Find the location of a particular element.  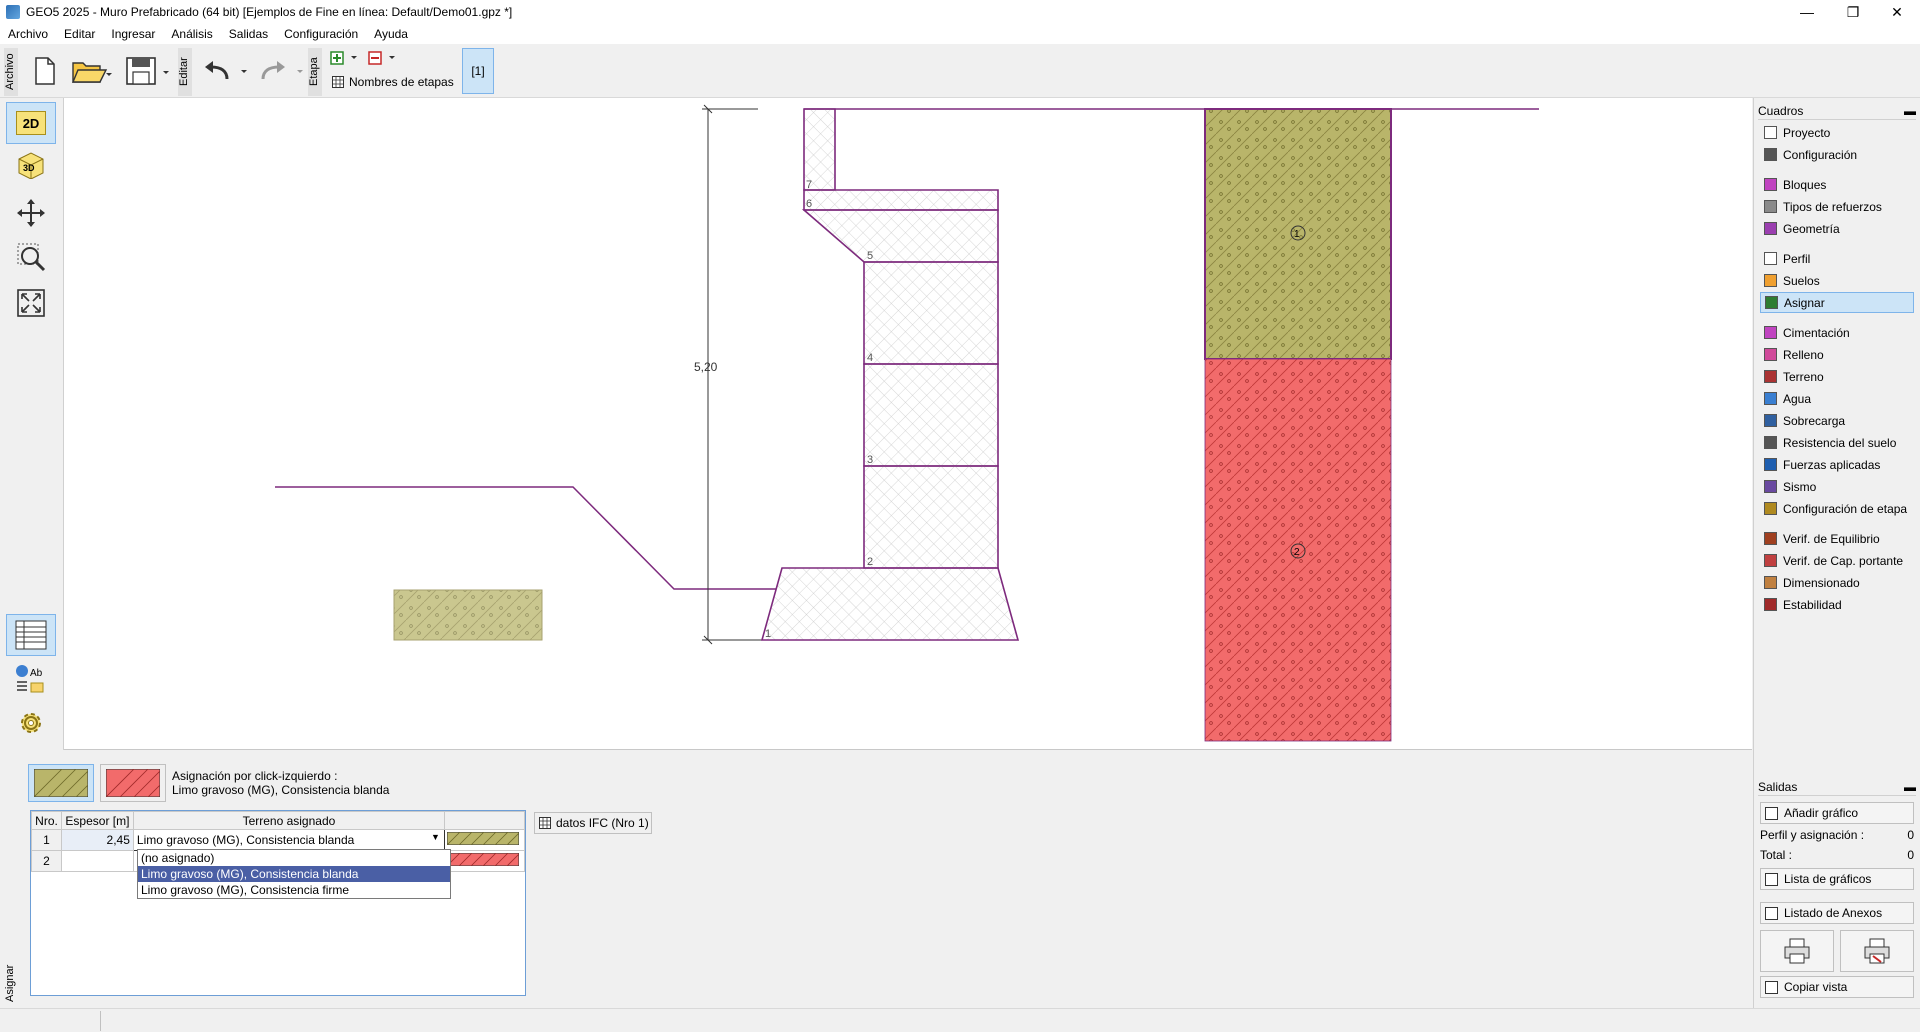

soil-2-assign-button is located at coordinates (133, 783).